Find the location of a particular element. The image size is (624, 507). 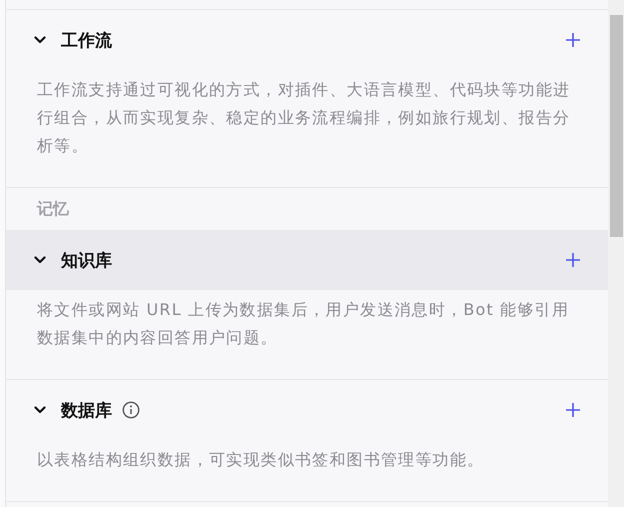

info-icon is located at coordinates (131, 410).